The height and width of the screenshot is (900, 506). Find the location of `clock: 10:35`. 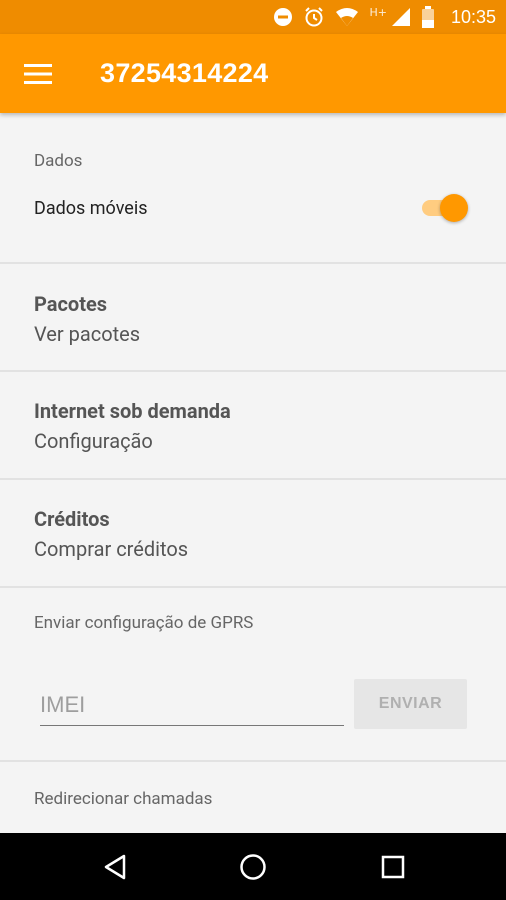

clock: 10:35 is located at coordinates (473, 16).